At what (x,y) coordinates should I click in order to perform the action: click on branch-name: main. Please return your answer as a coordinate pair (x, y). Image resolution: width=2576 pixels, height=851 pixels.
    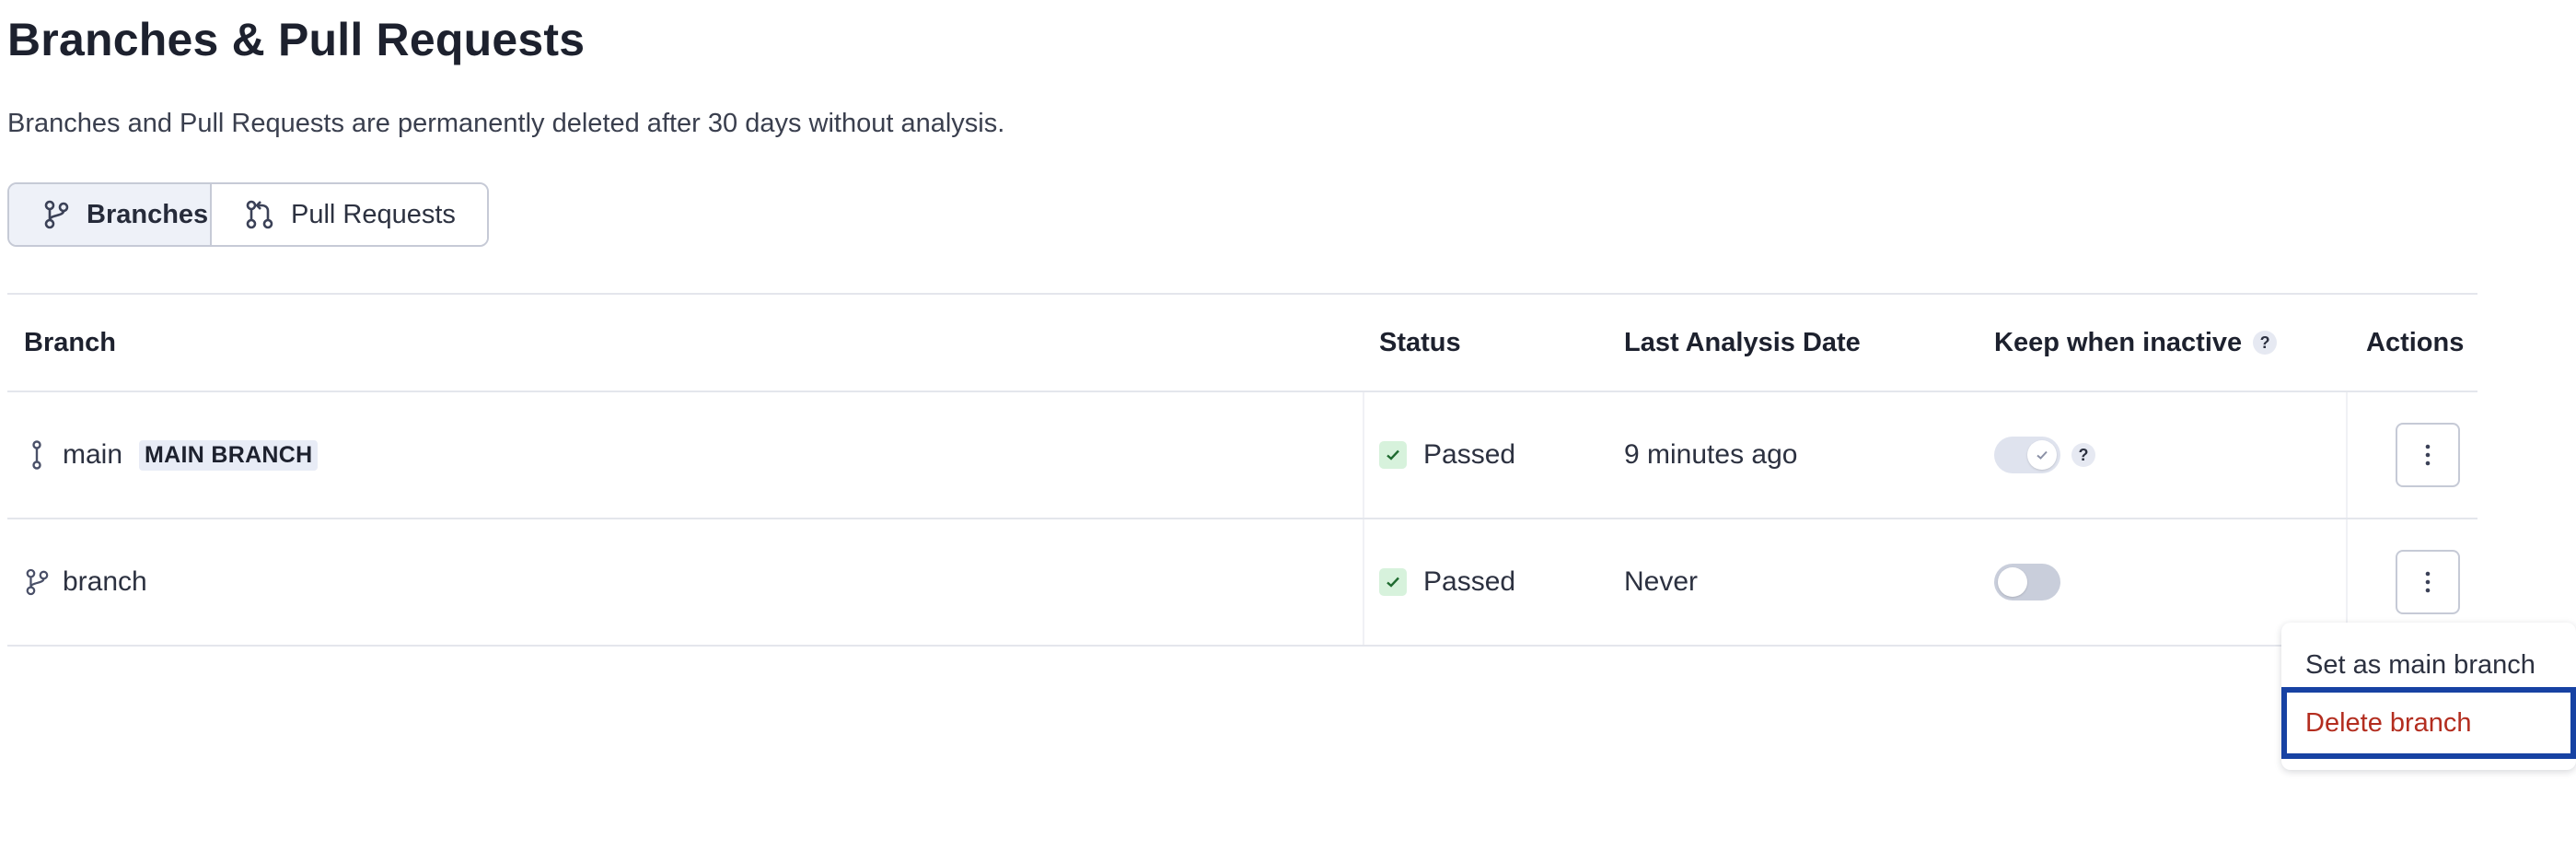
    Looking at the image, I should click on (92, 455).